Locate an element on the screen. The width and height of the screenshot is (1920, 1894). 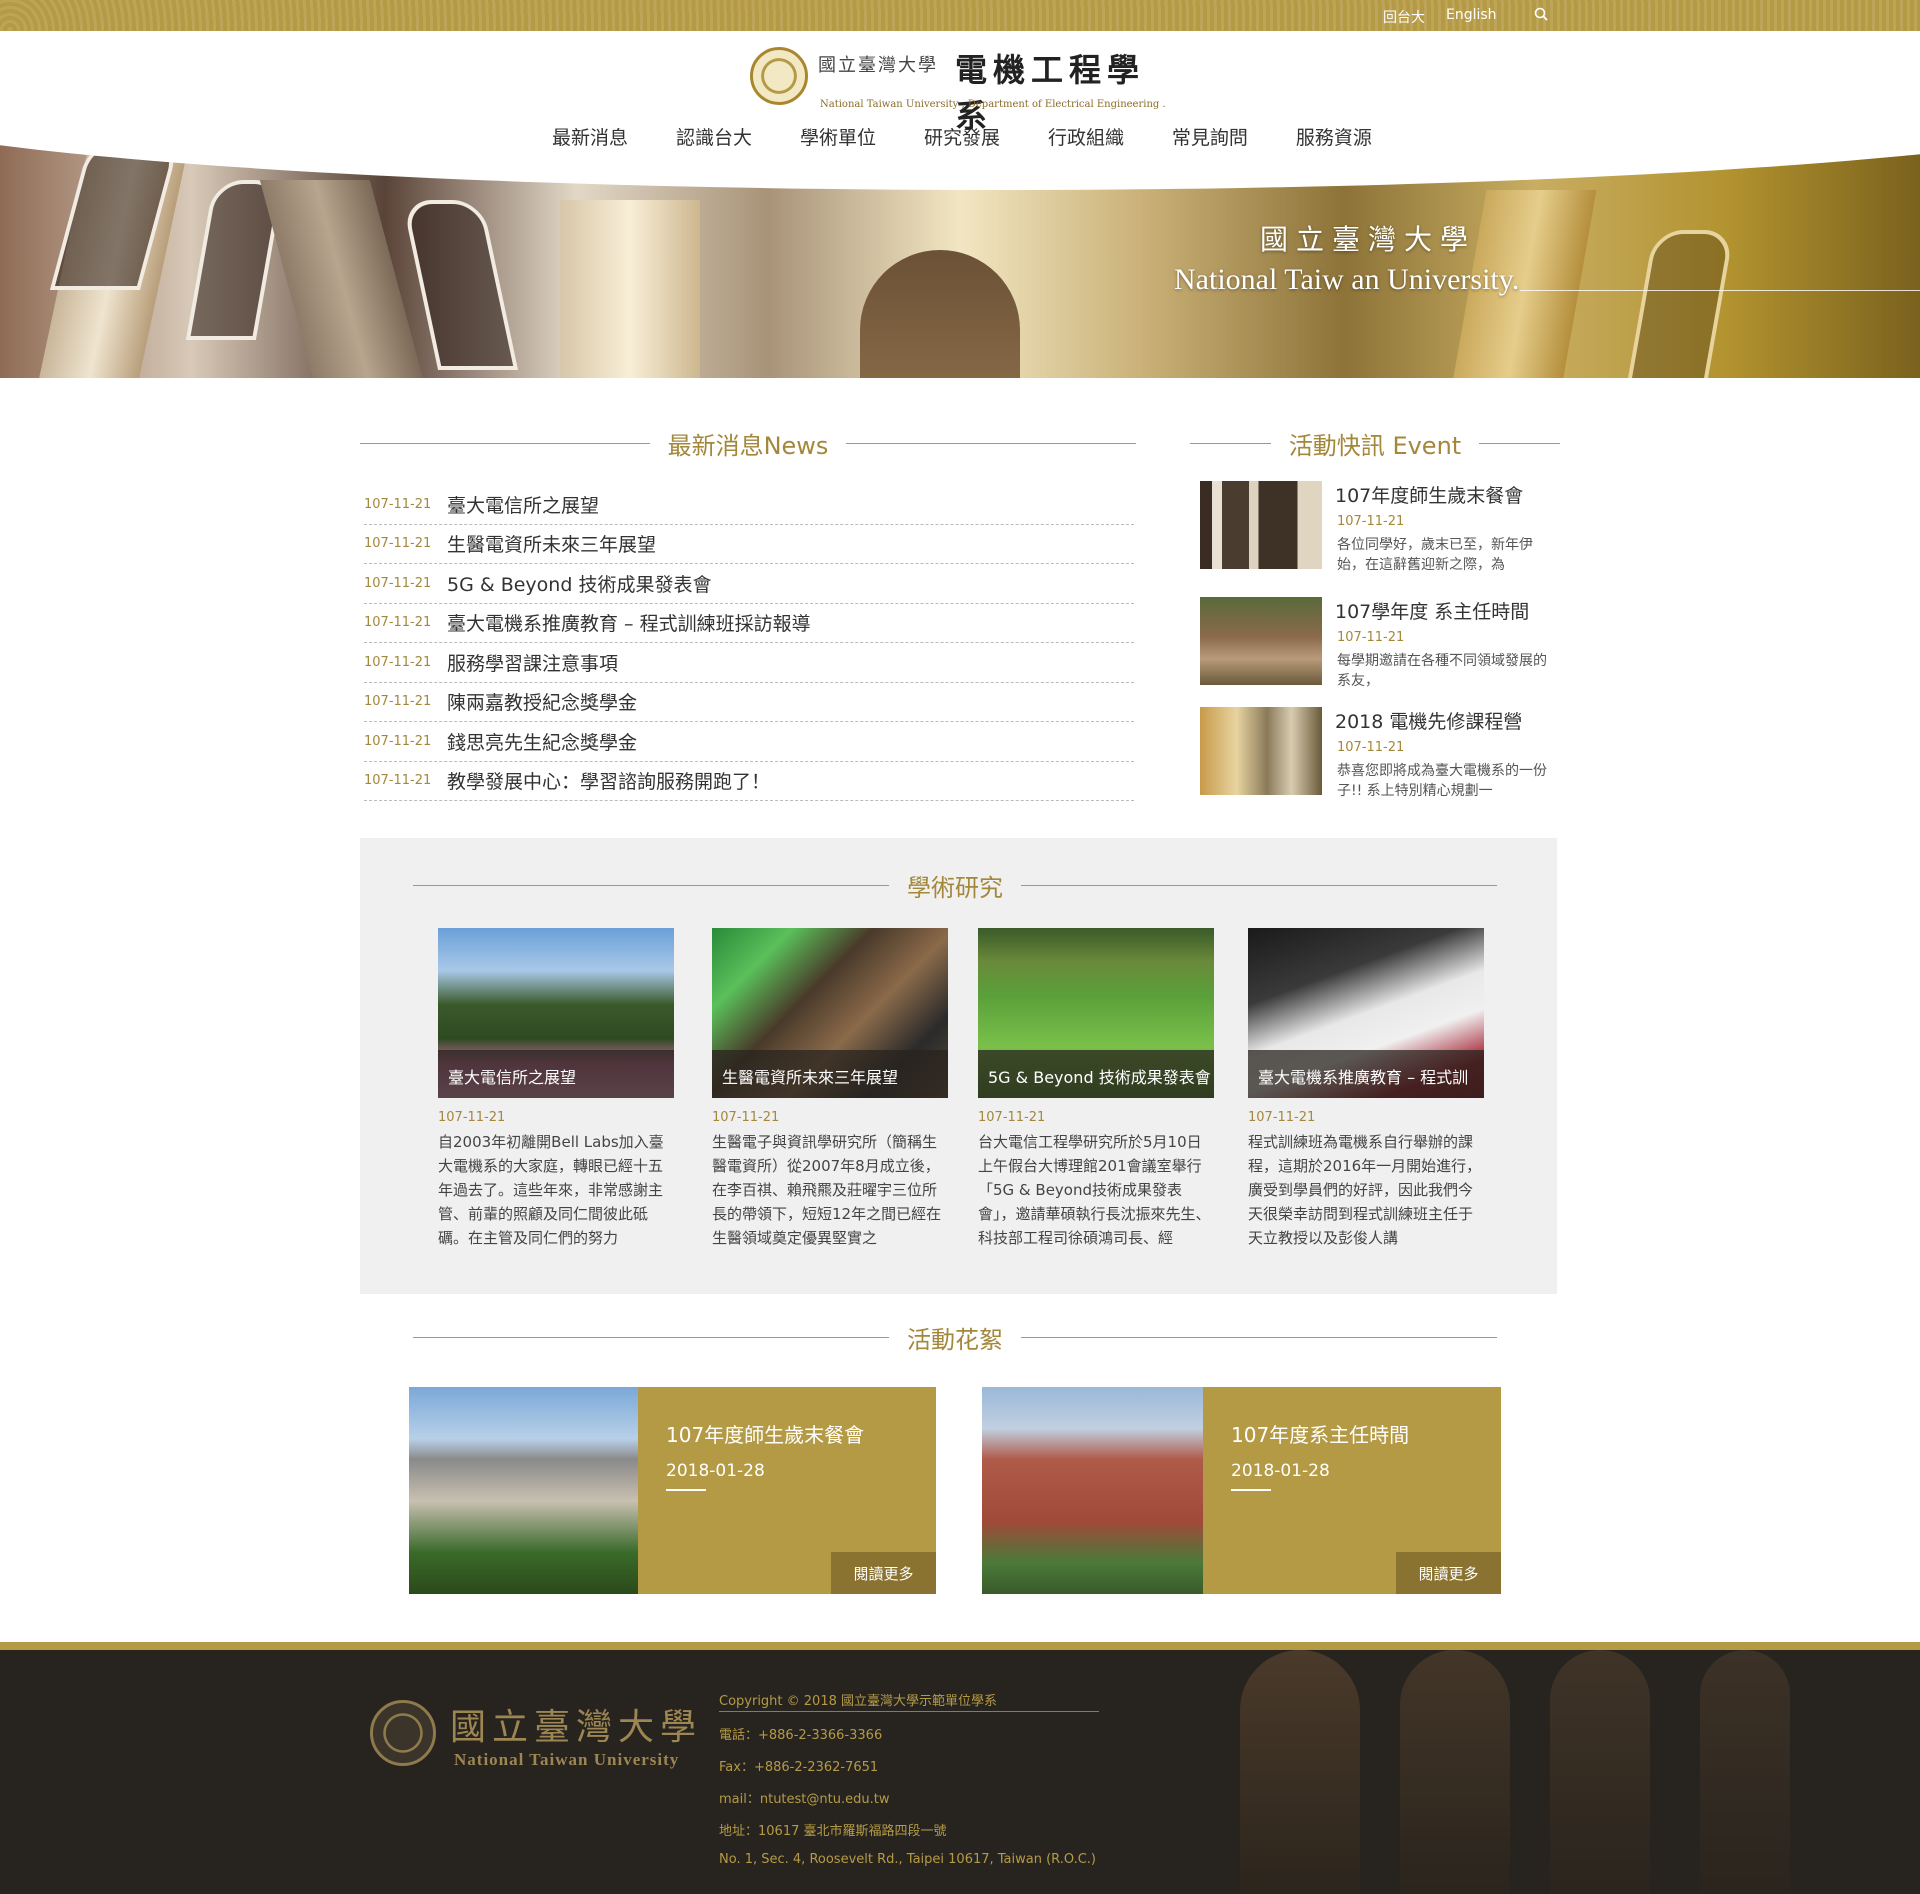
news-section-title: 最新消息News is located at coordinates (748, 443).